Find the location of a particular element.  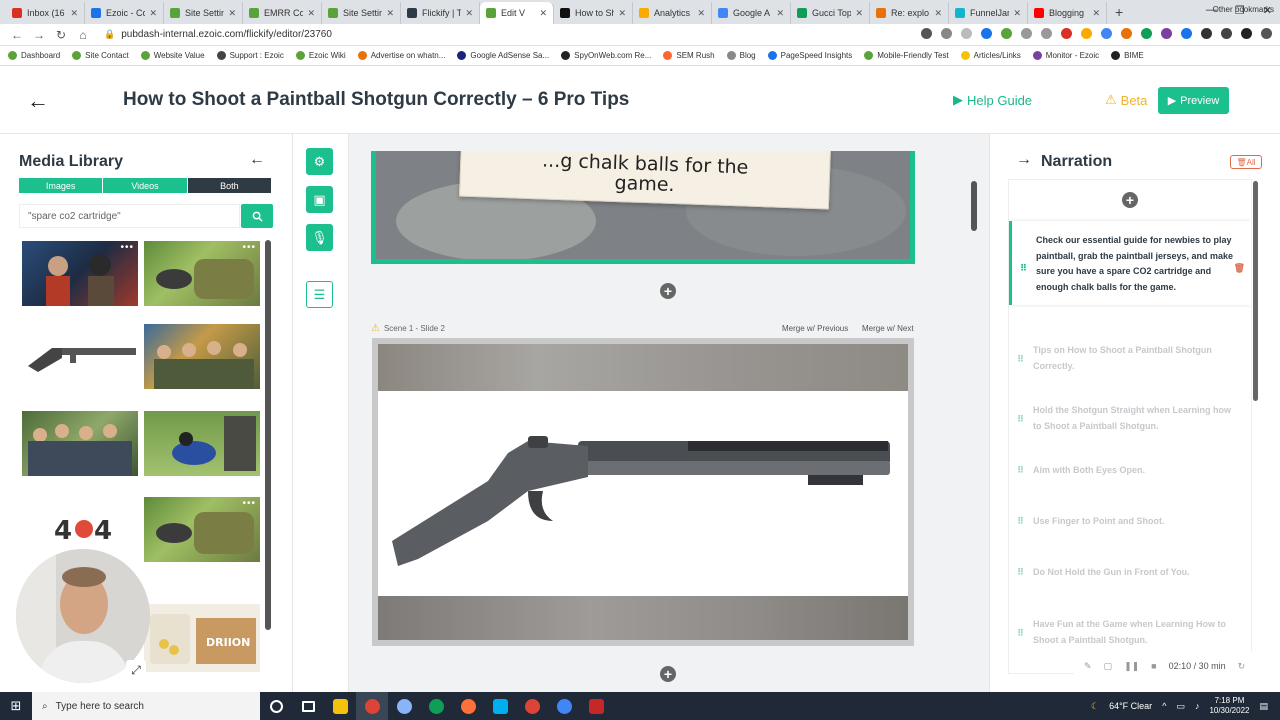

browser-tab: FunnelJar ✕ is located at coordinates (988, 13).